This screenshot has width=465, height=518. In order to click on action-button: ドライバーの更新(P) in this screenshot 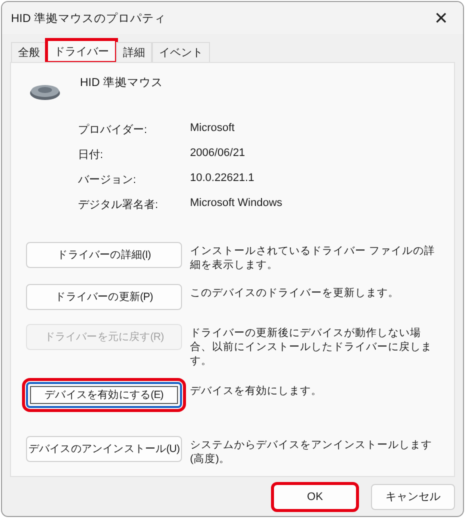, I will do `click(104, 297)`.